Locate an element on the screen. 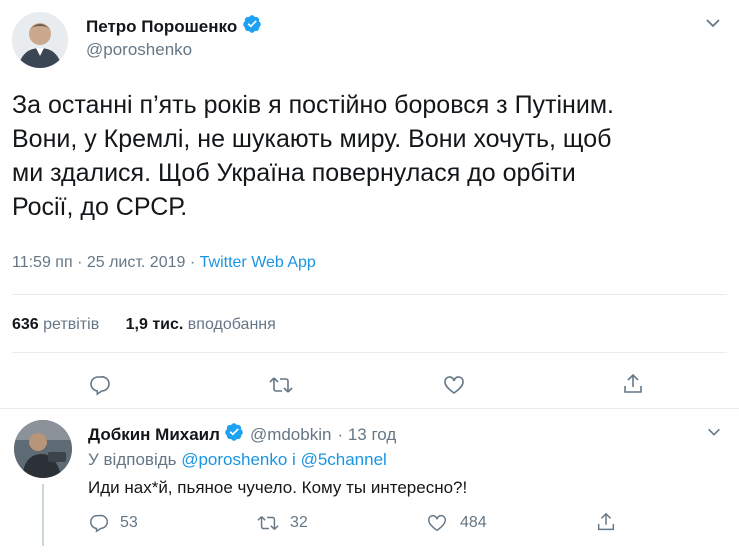 This screenshot has height=554, width=739. like-count: 484 is located at coordinates (473, 522).